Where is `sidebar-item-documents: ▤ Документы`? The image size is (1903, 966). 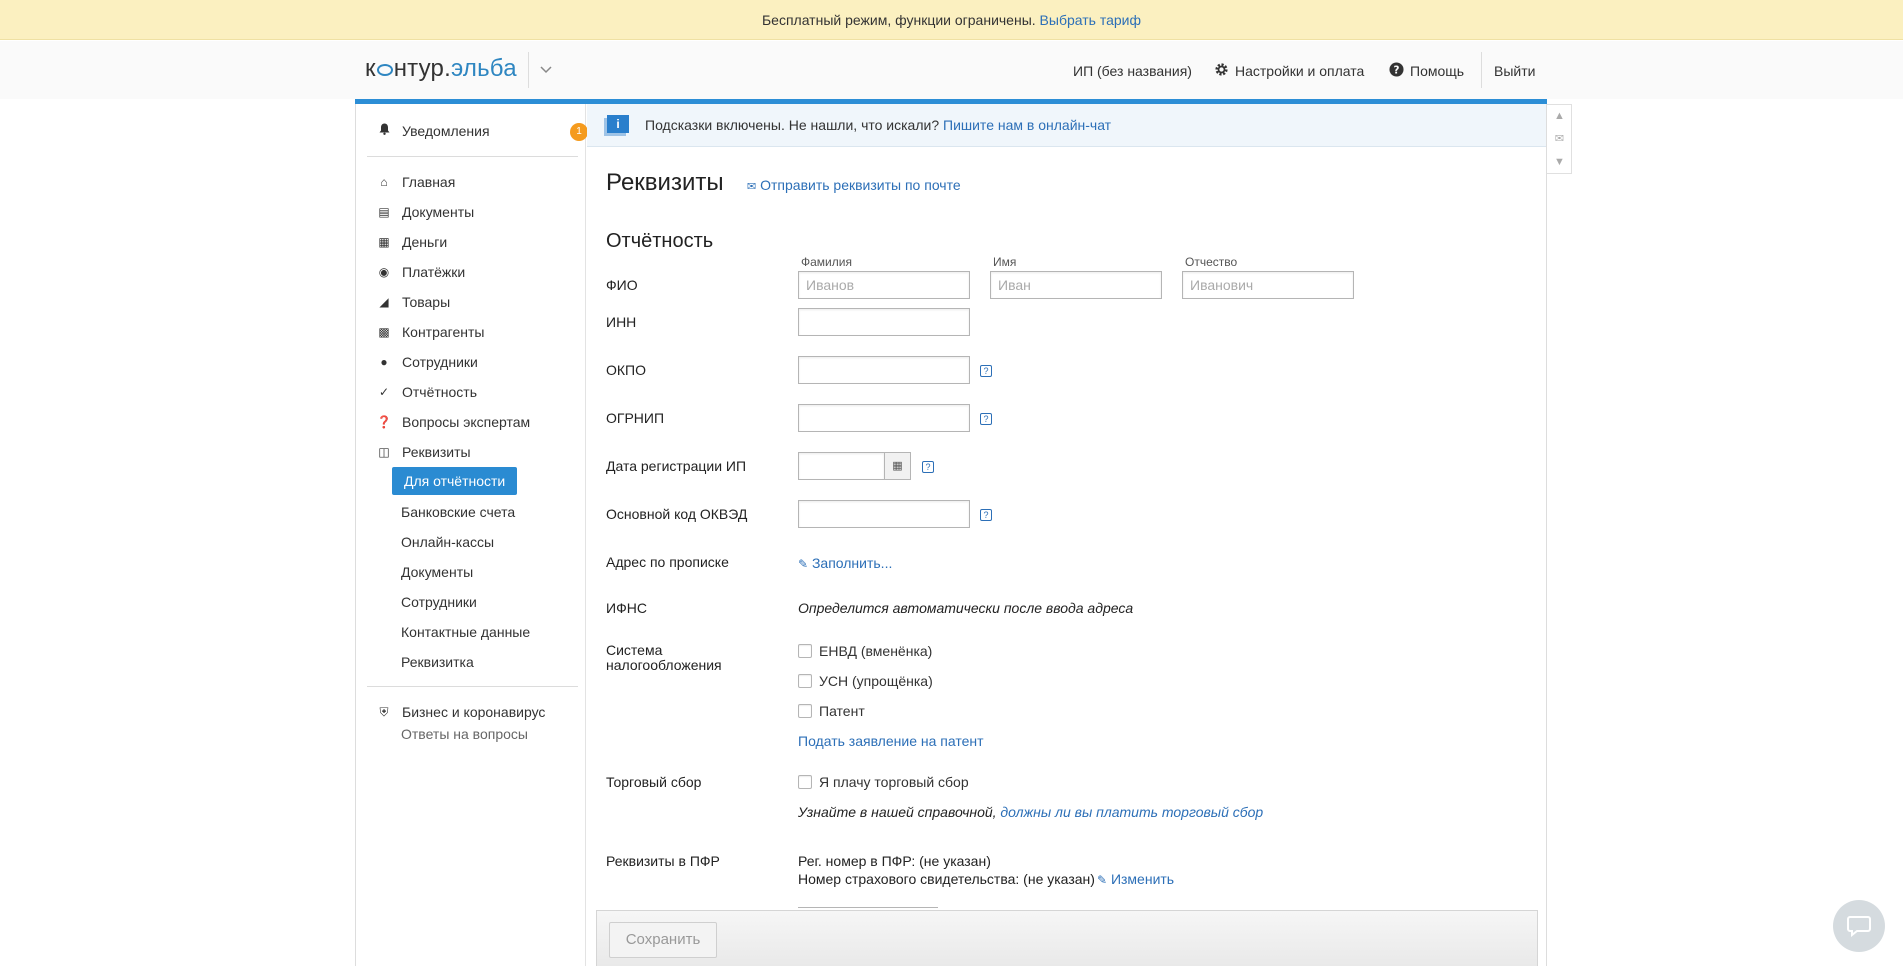
sidebar-item-documents: ▤ Документы is located at coordinates (424, 212).